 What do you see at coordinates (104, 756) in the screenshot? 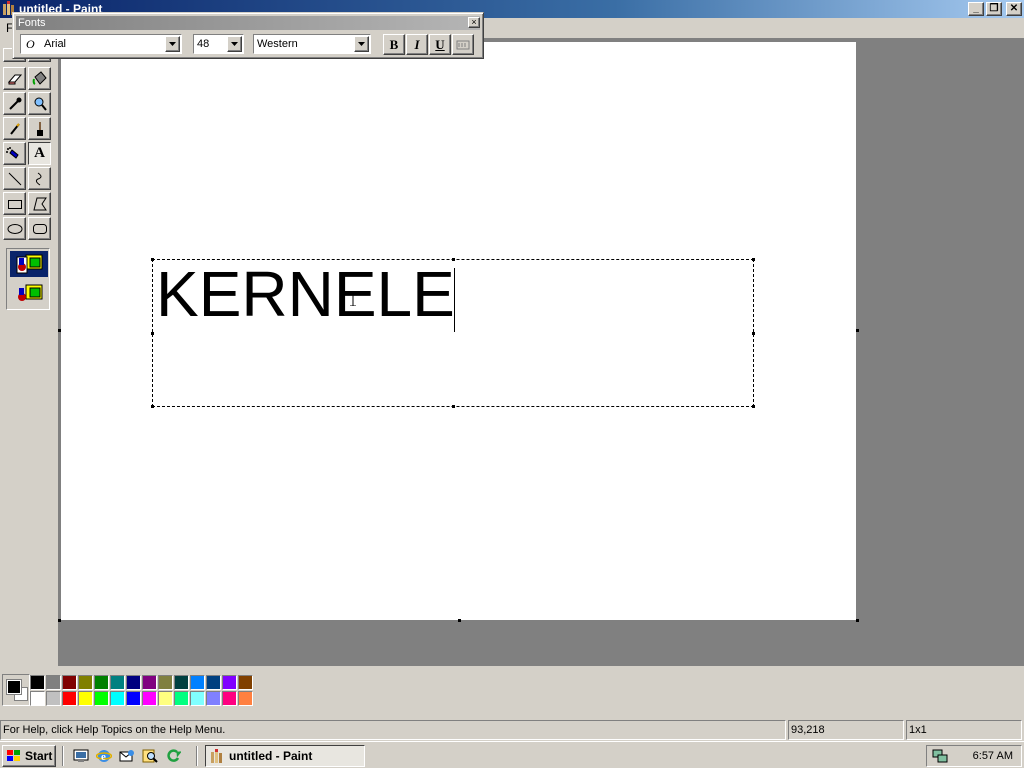
I see `internet-explorer-button: e` at bounding box center [104, 756].